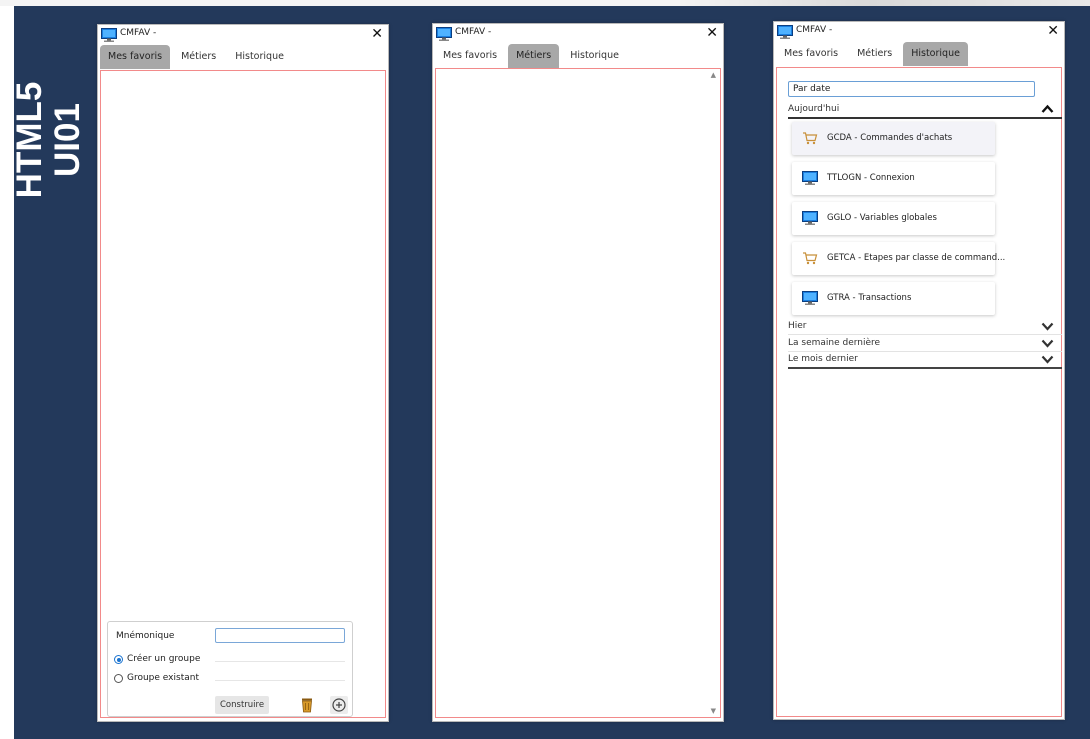 This screenshot has width=1090, height=739. What do you see at coordinates (145, 636) in the screenshot?
I see `mnemonic-label: Mnémonique` at bounding box center [145, 636].